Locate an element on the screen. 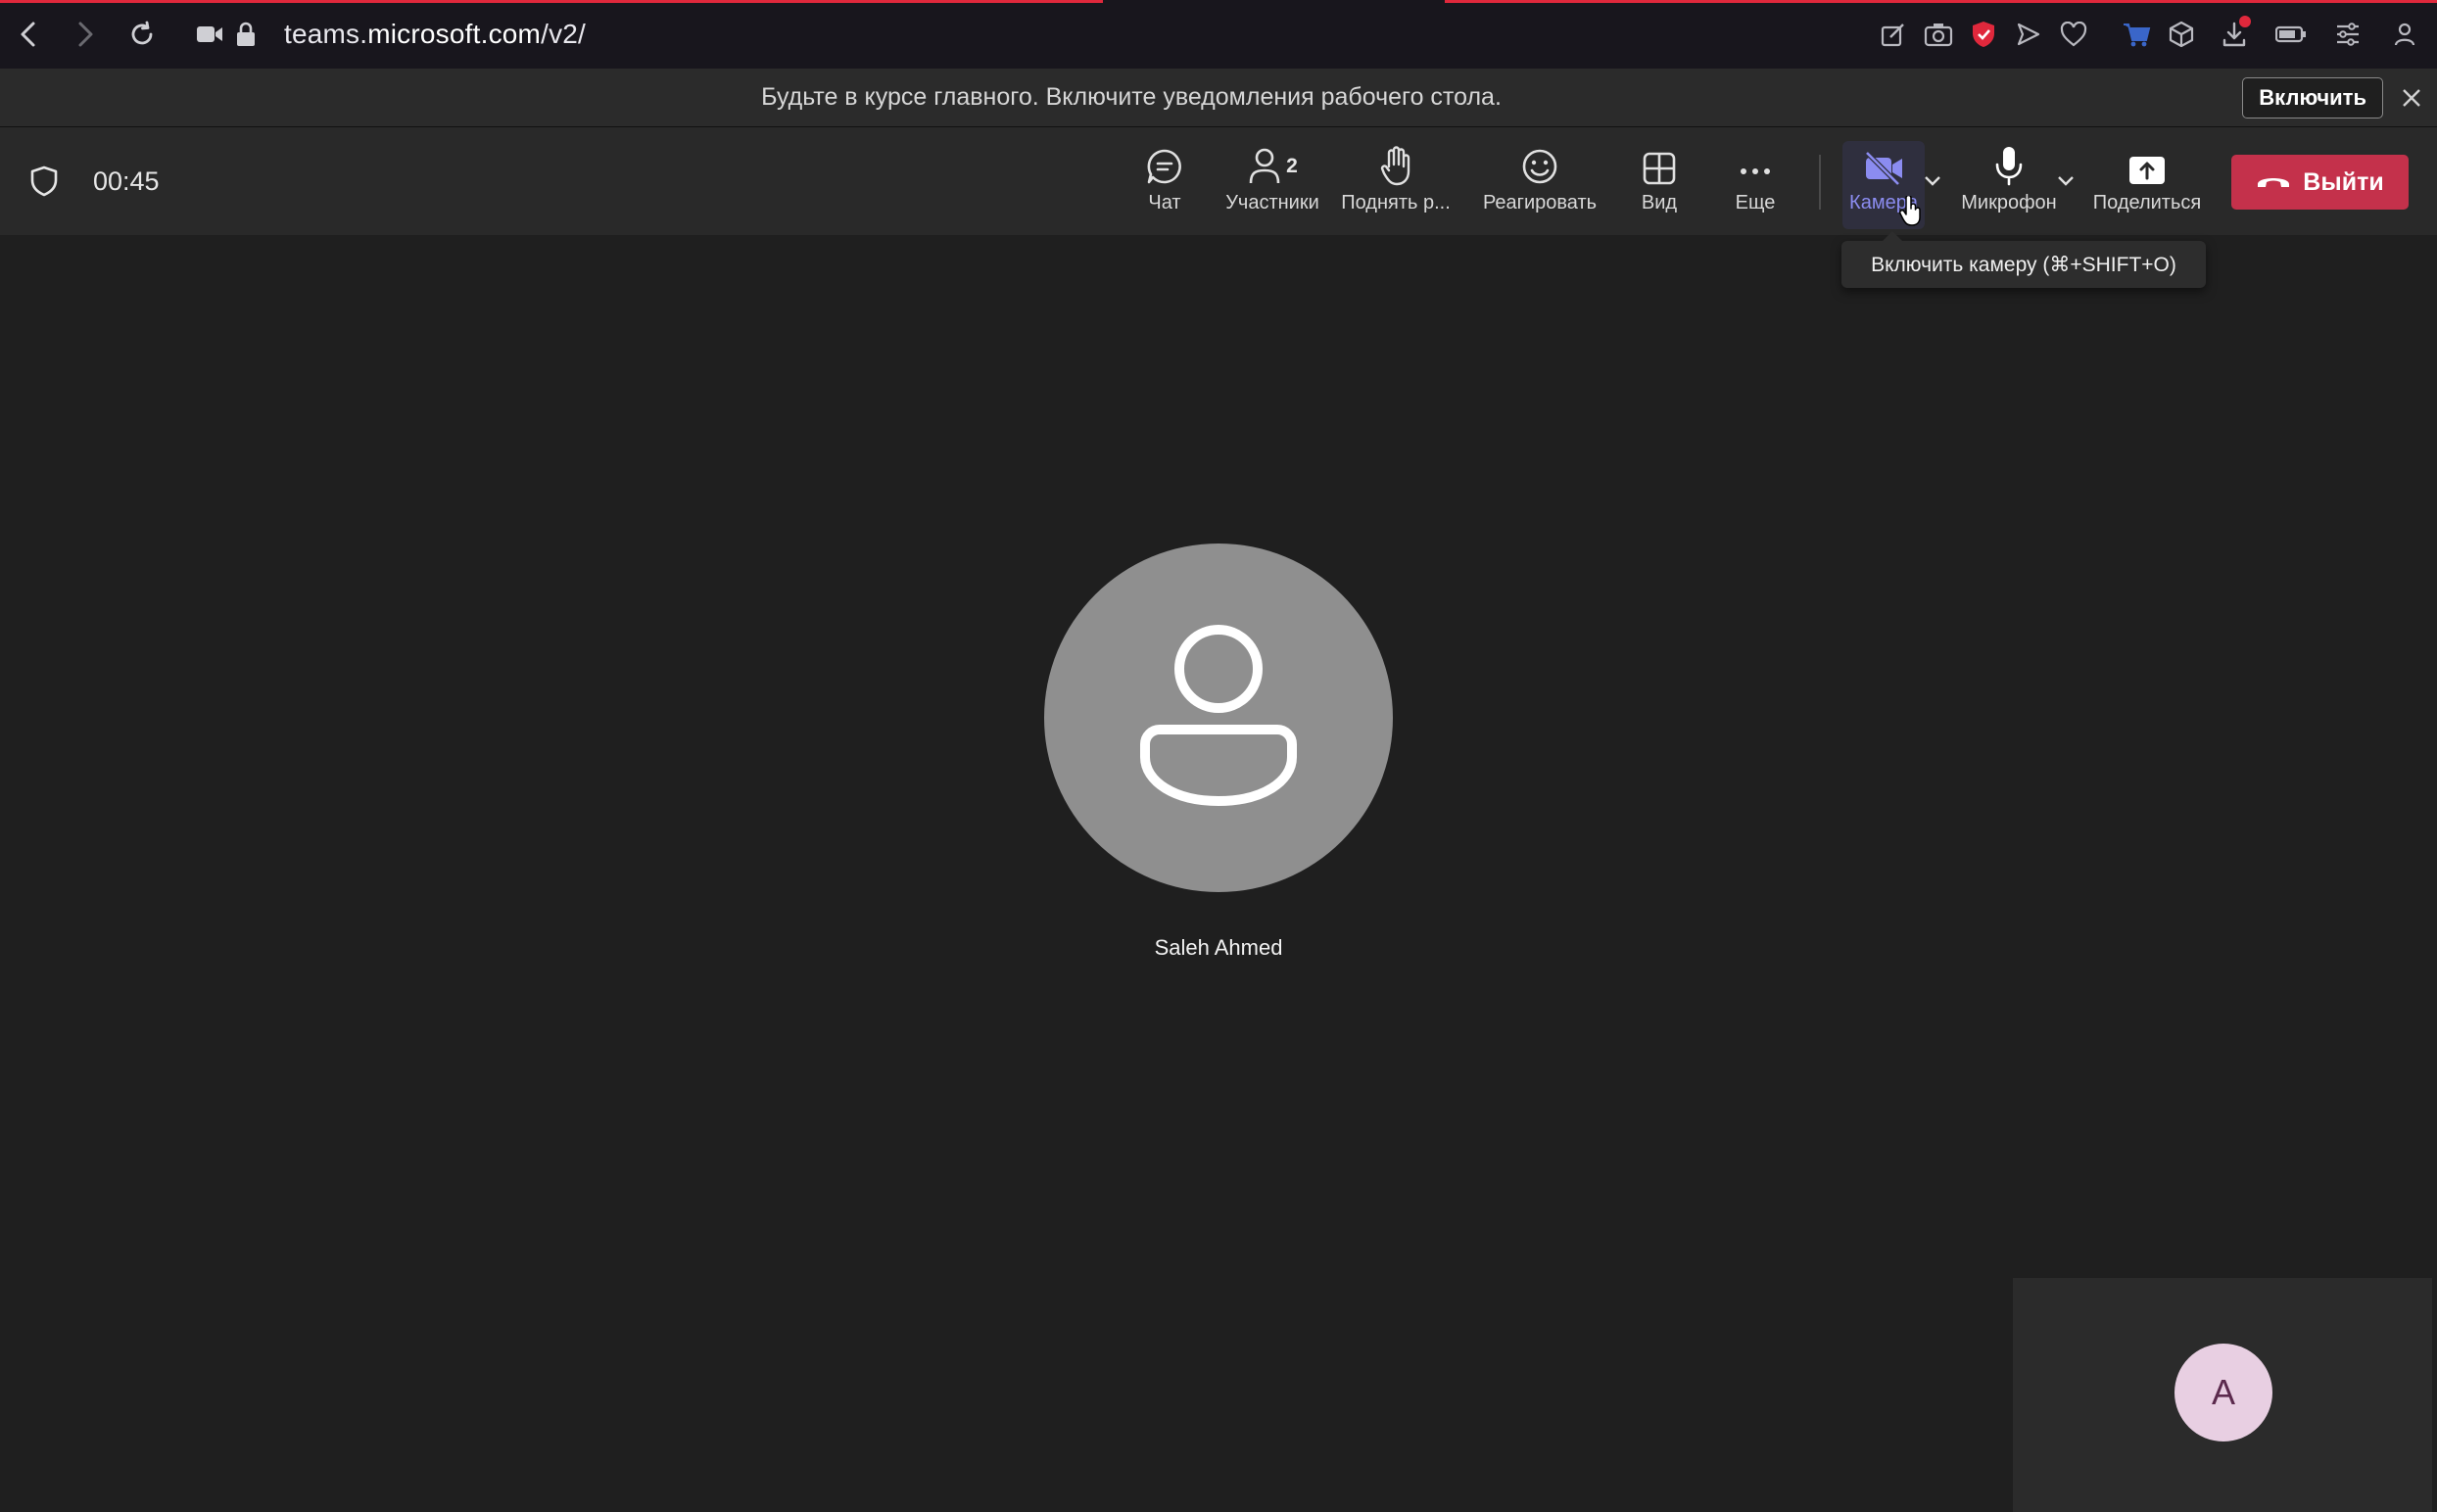 This screenshot has height=1512, width=2437. profile-button is located at coordinates (2404, 34).